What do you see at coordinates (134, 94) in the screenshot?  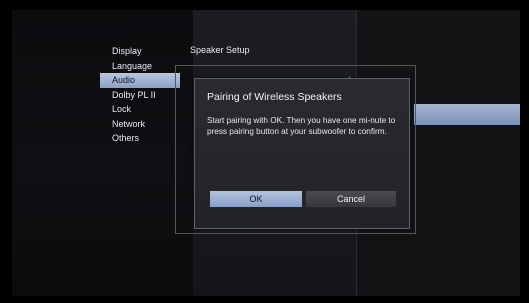 I see `menu-item-label: Dolby PL II` at bounding box center [134, 94].